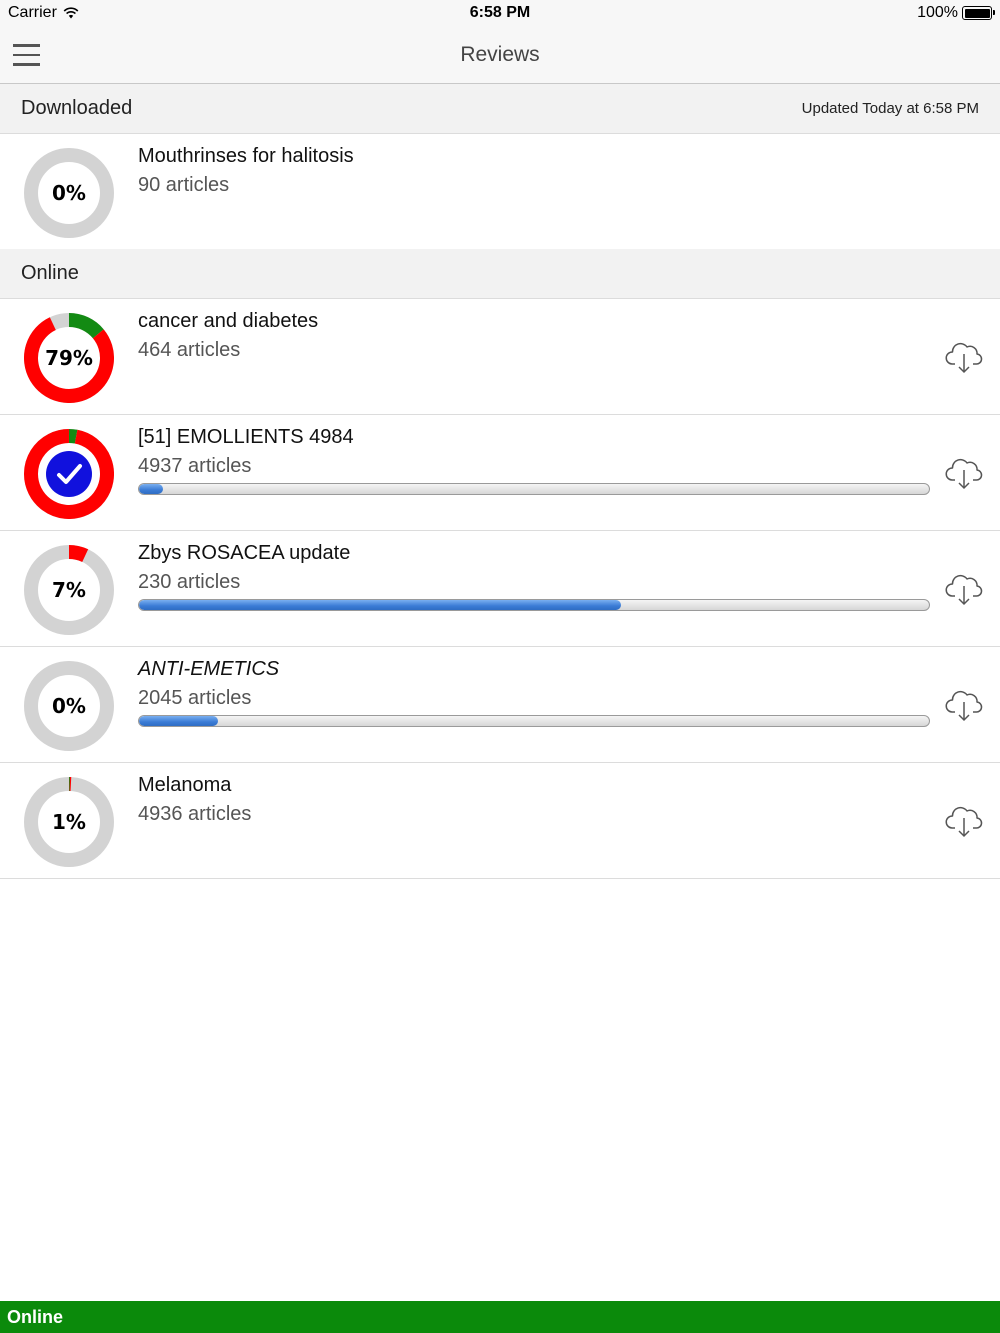 The image size is (1000, 1333). I want to click on review-title: [51] EMOLLIENTS 4984, so click(246, 437).